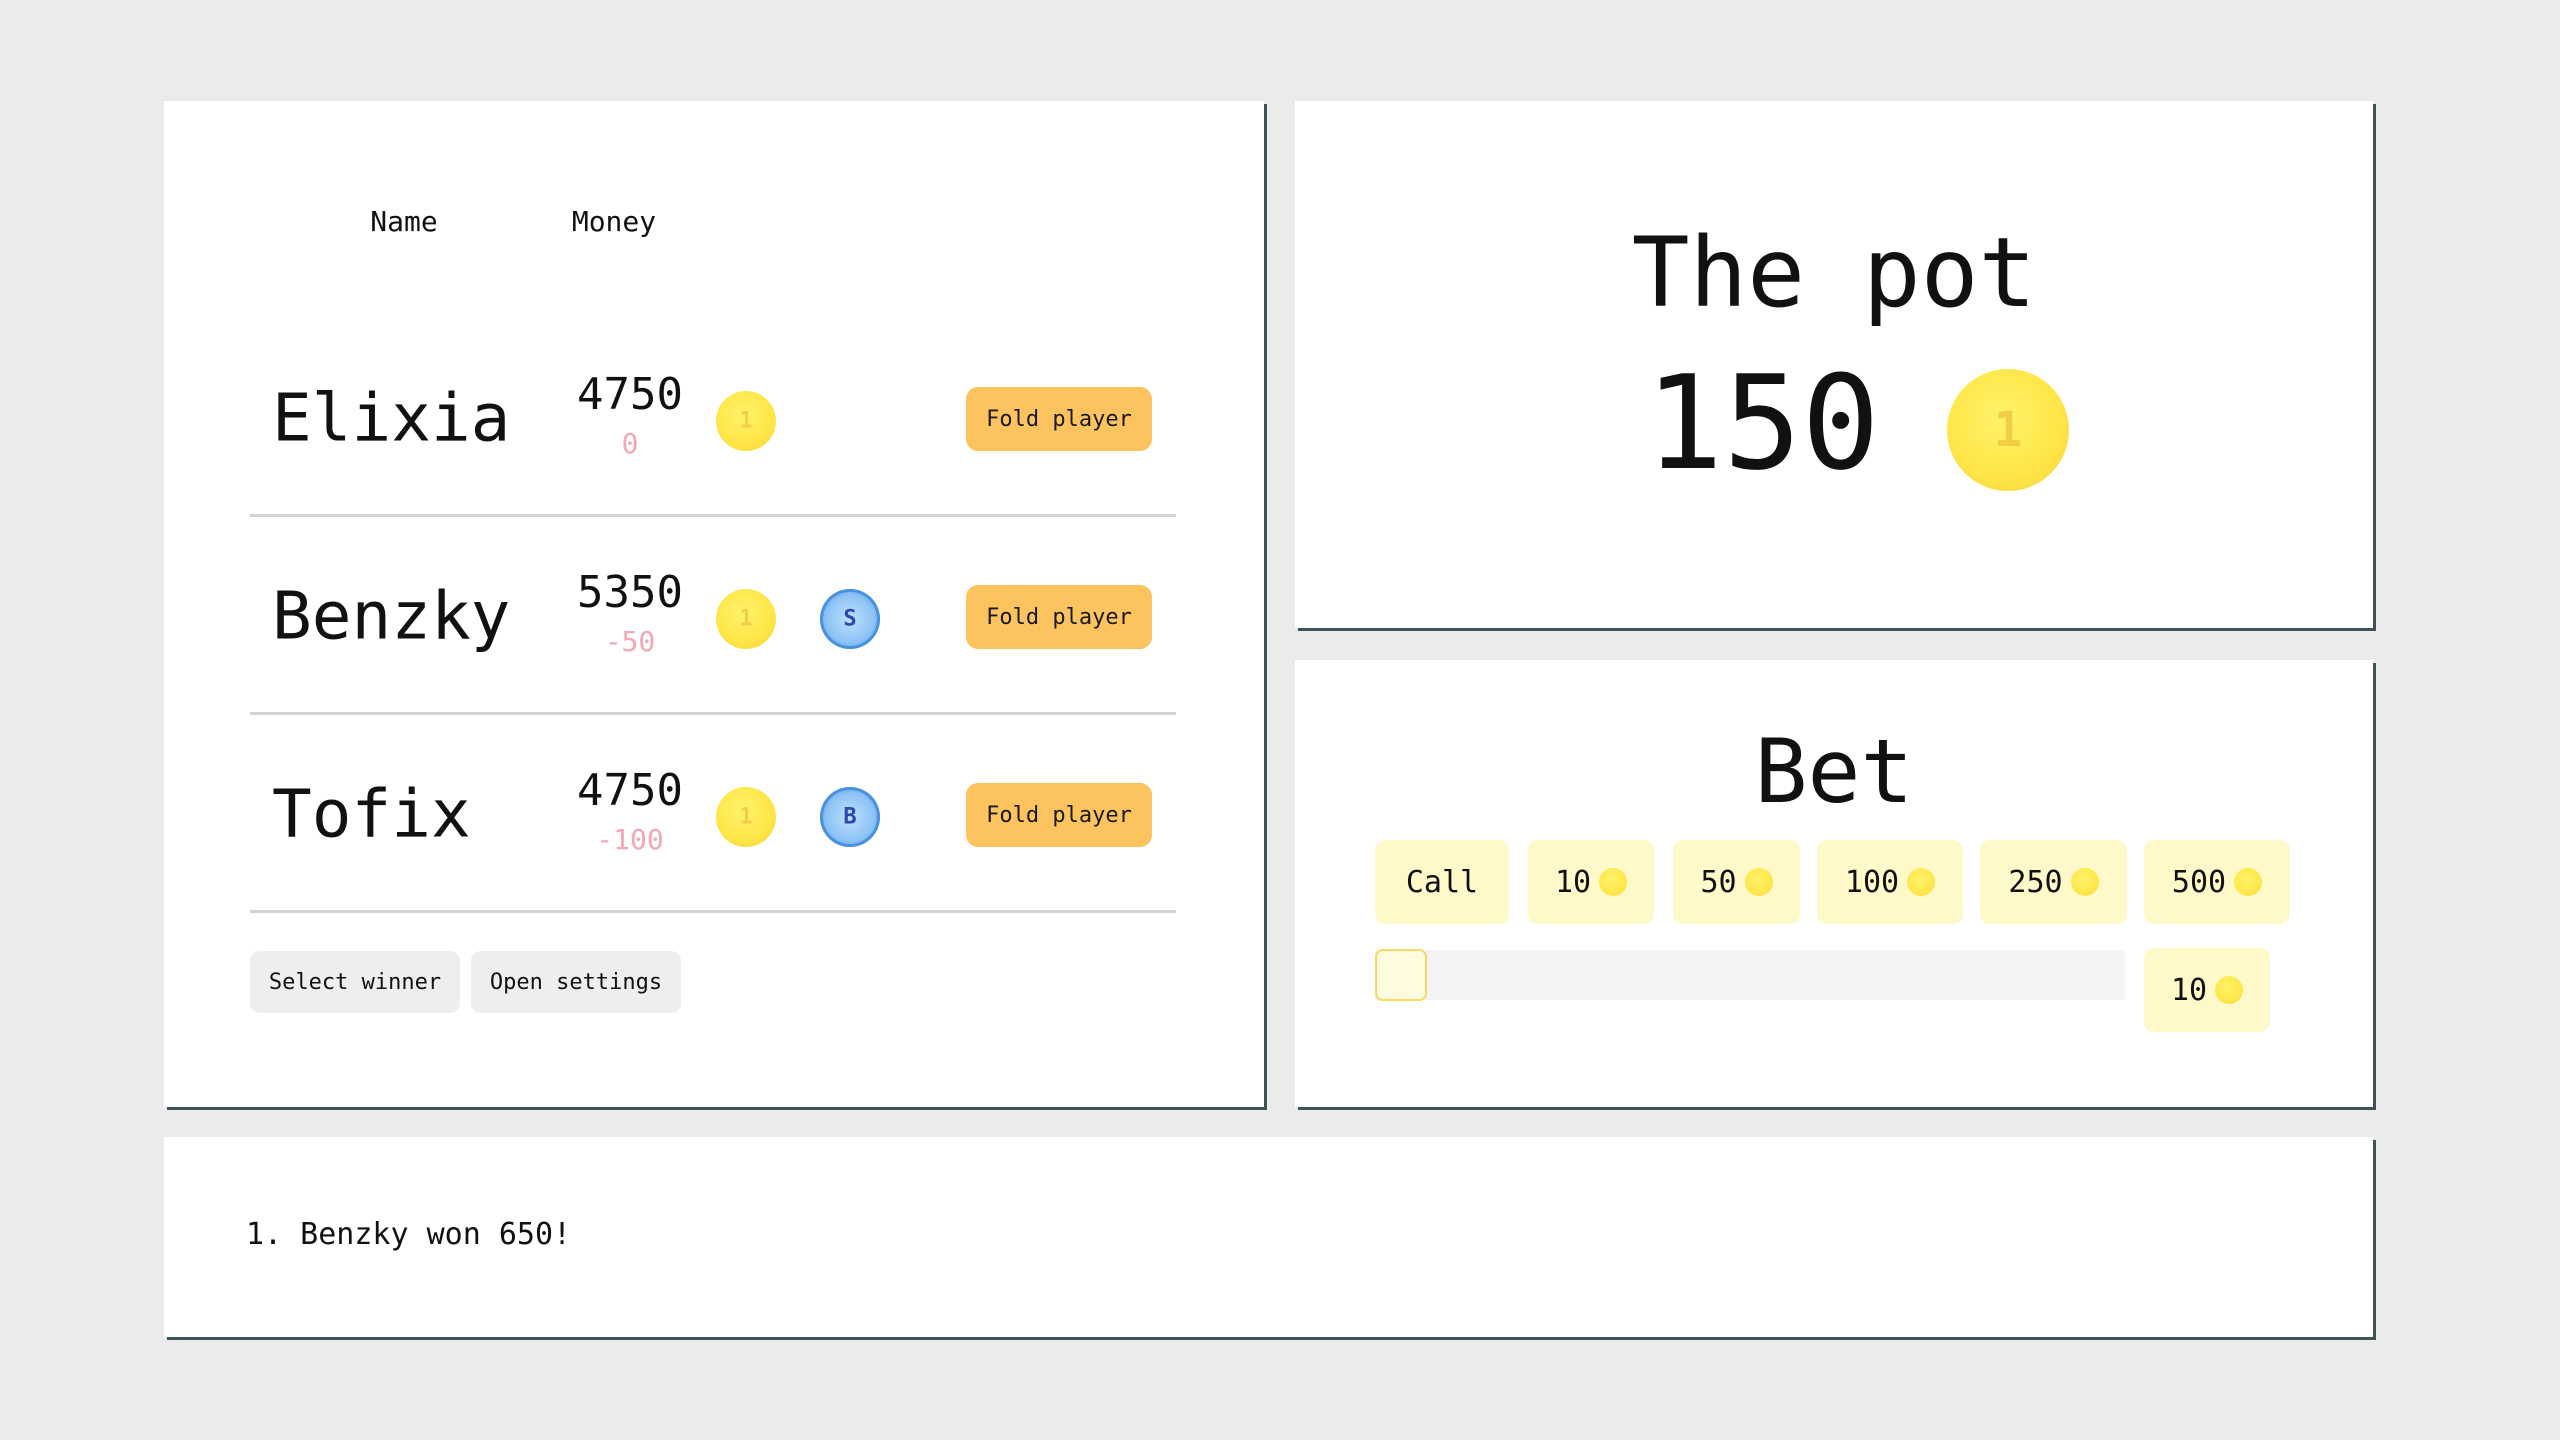 The width and height of the screenshot is (2560, 1440). What do you see at coordinates (630, 592) in the screenshot?
I see `player-money: 5350` at bounding box center [630, 592].